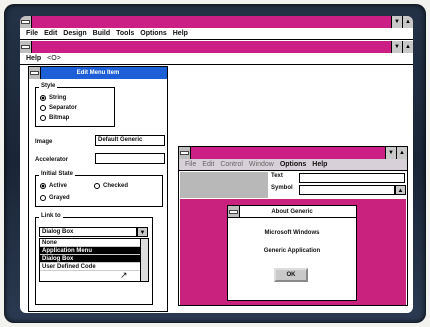  I want to click on list-item-selected: Dialog Box, so click(94, 259).